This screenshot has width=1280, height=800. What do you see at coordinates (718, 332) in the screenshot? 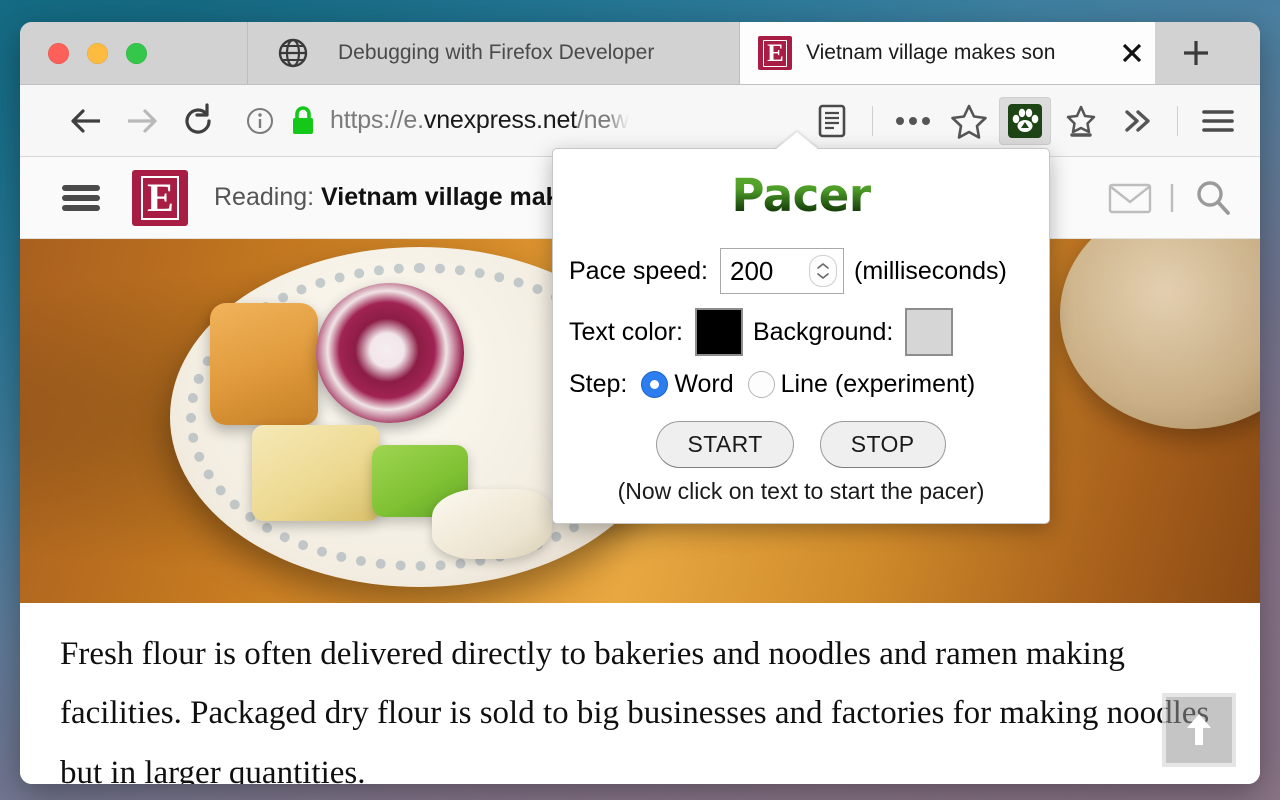
I see `text-color-swatch` at bounding box center [718, 332].